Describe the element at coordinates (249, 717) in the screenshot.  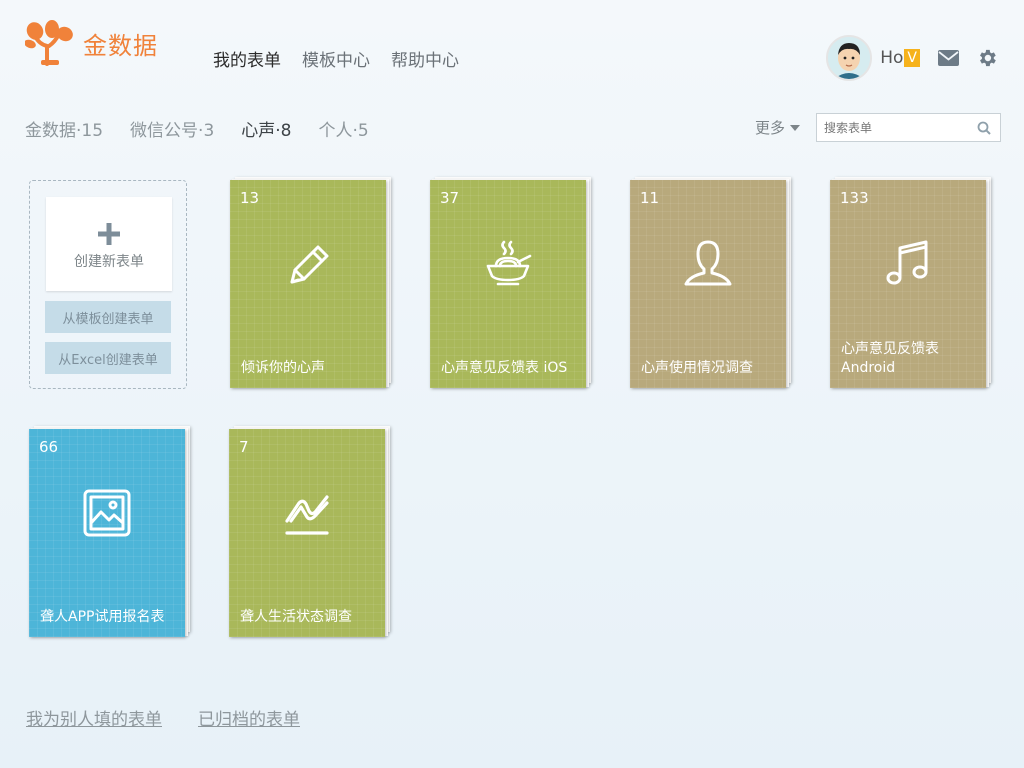
I see `archived-forms-link: 已归档的表单` at that location.